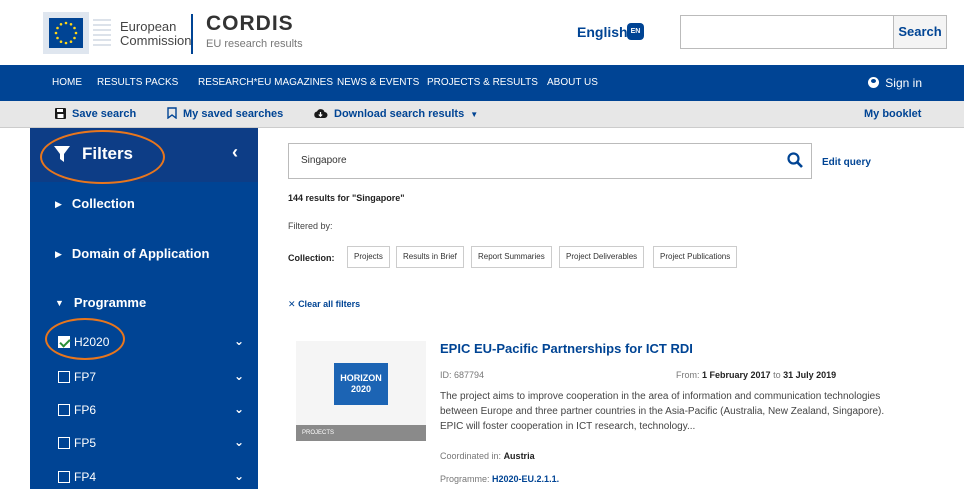 The width and height of the screenshot is (964, 489). I want to click on query-input: Singapore, so click(550, 161).